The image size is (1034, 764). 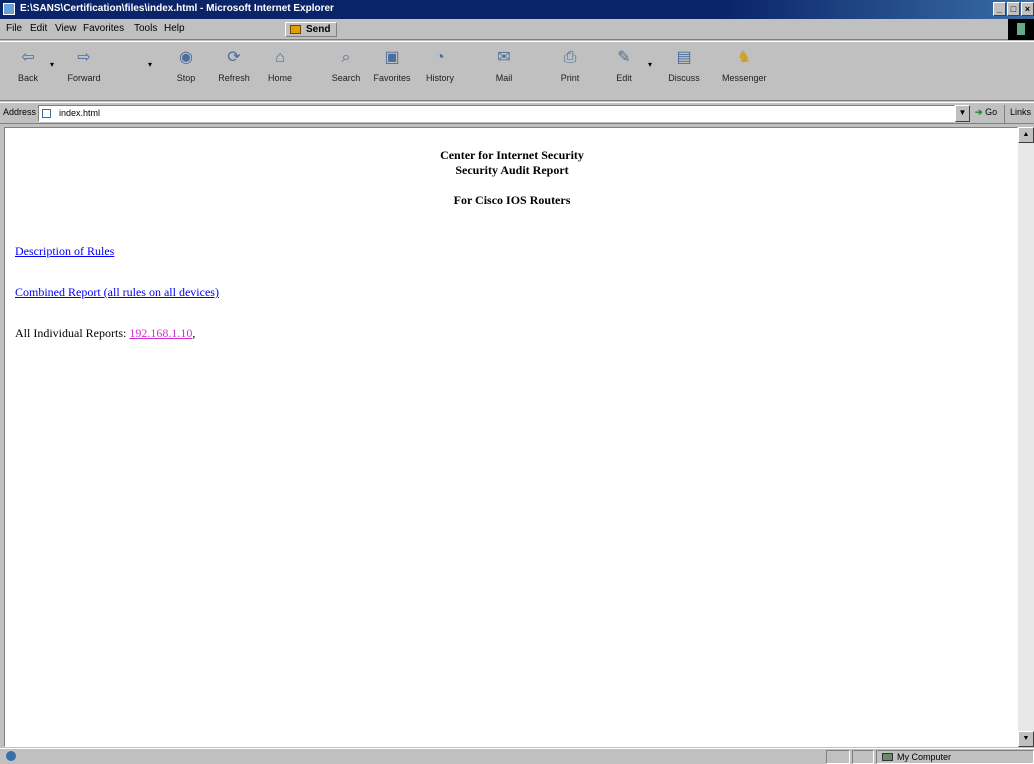 I want to click on back-label: Back, so click(x=27, y=78).